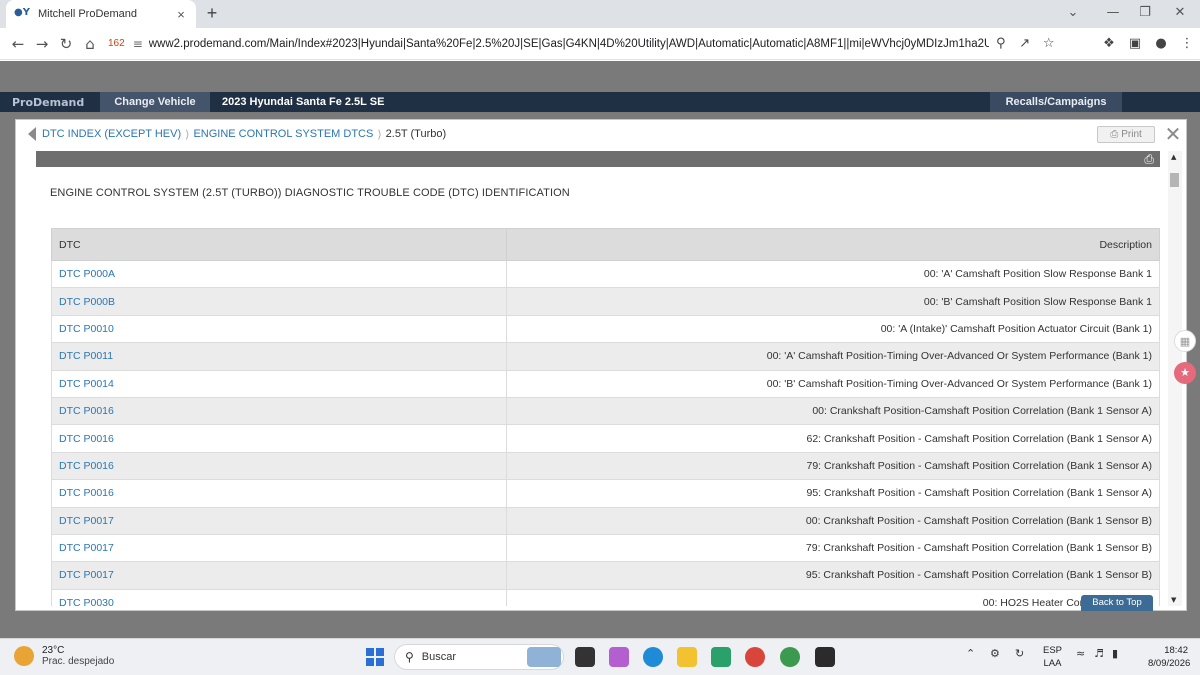 This screenshot has width=1200, height=675. I want to click on site-info-icon: ≡, so click(138, 44).